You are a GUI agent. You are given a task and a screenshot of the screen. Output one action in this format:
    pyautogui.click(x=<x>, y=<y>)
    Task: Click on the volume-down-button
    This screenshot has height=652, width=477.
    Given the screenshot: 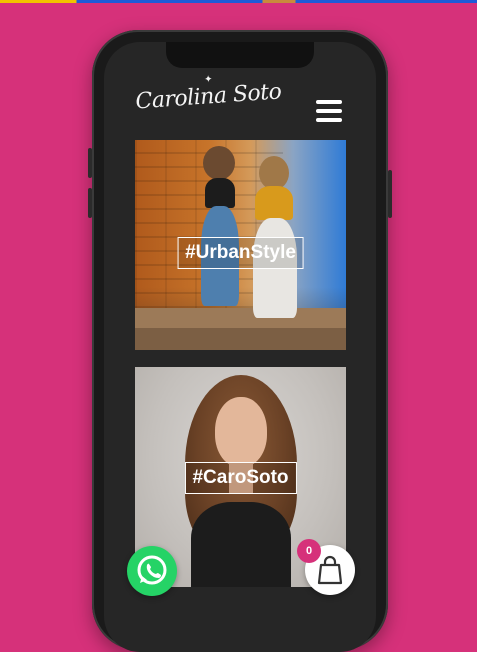 What is the action you would take?
    pyautogui.click(x=90, y=203)
    